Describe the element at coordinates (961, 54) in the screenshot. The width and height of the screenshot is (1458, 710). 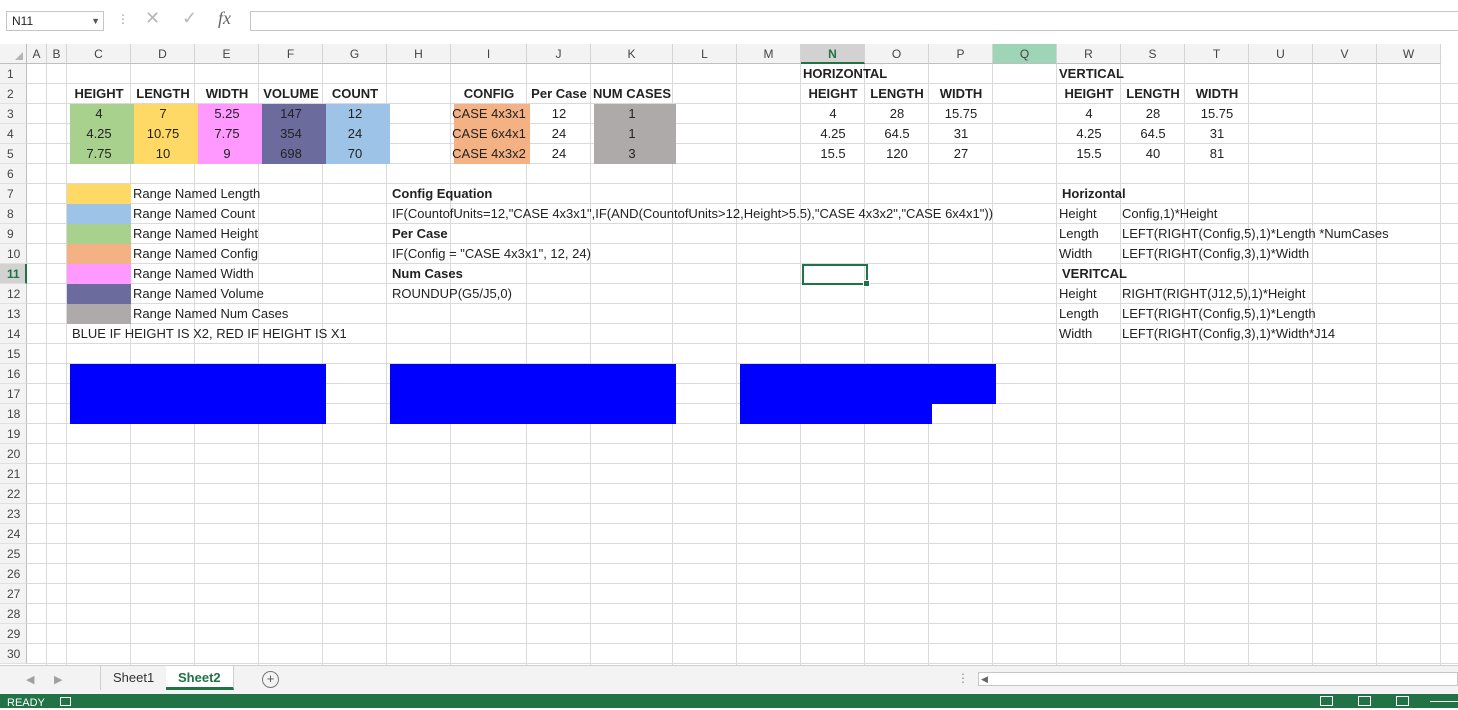
I see `column-header-p: P` at that location.